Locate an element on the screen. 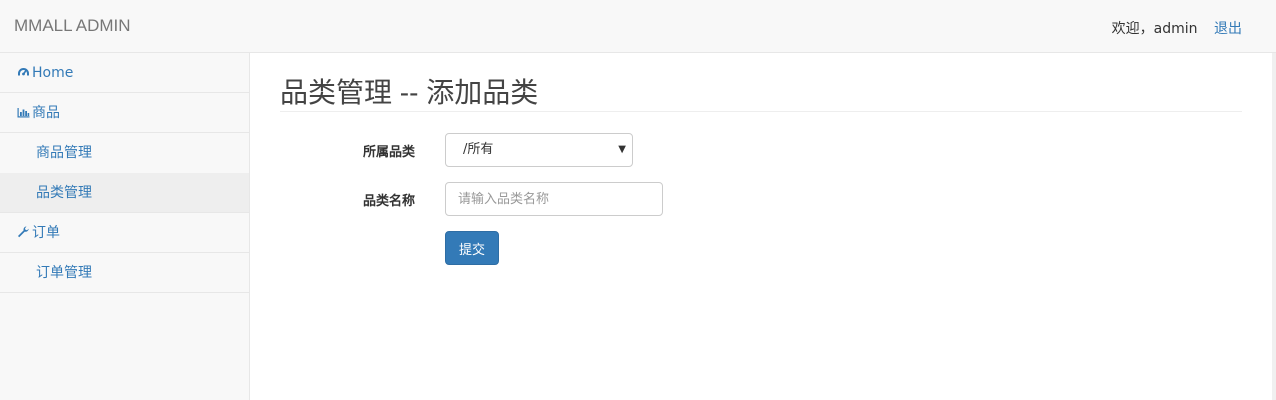 The width and height of the screenshot is (1276, 400). parent-category-row: 所属品类 /所有 ▼ is located at coordinates (630, 150).